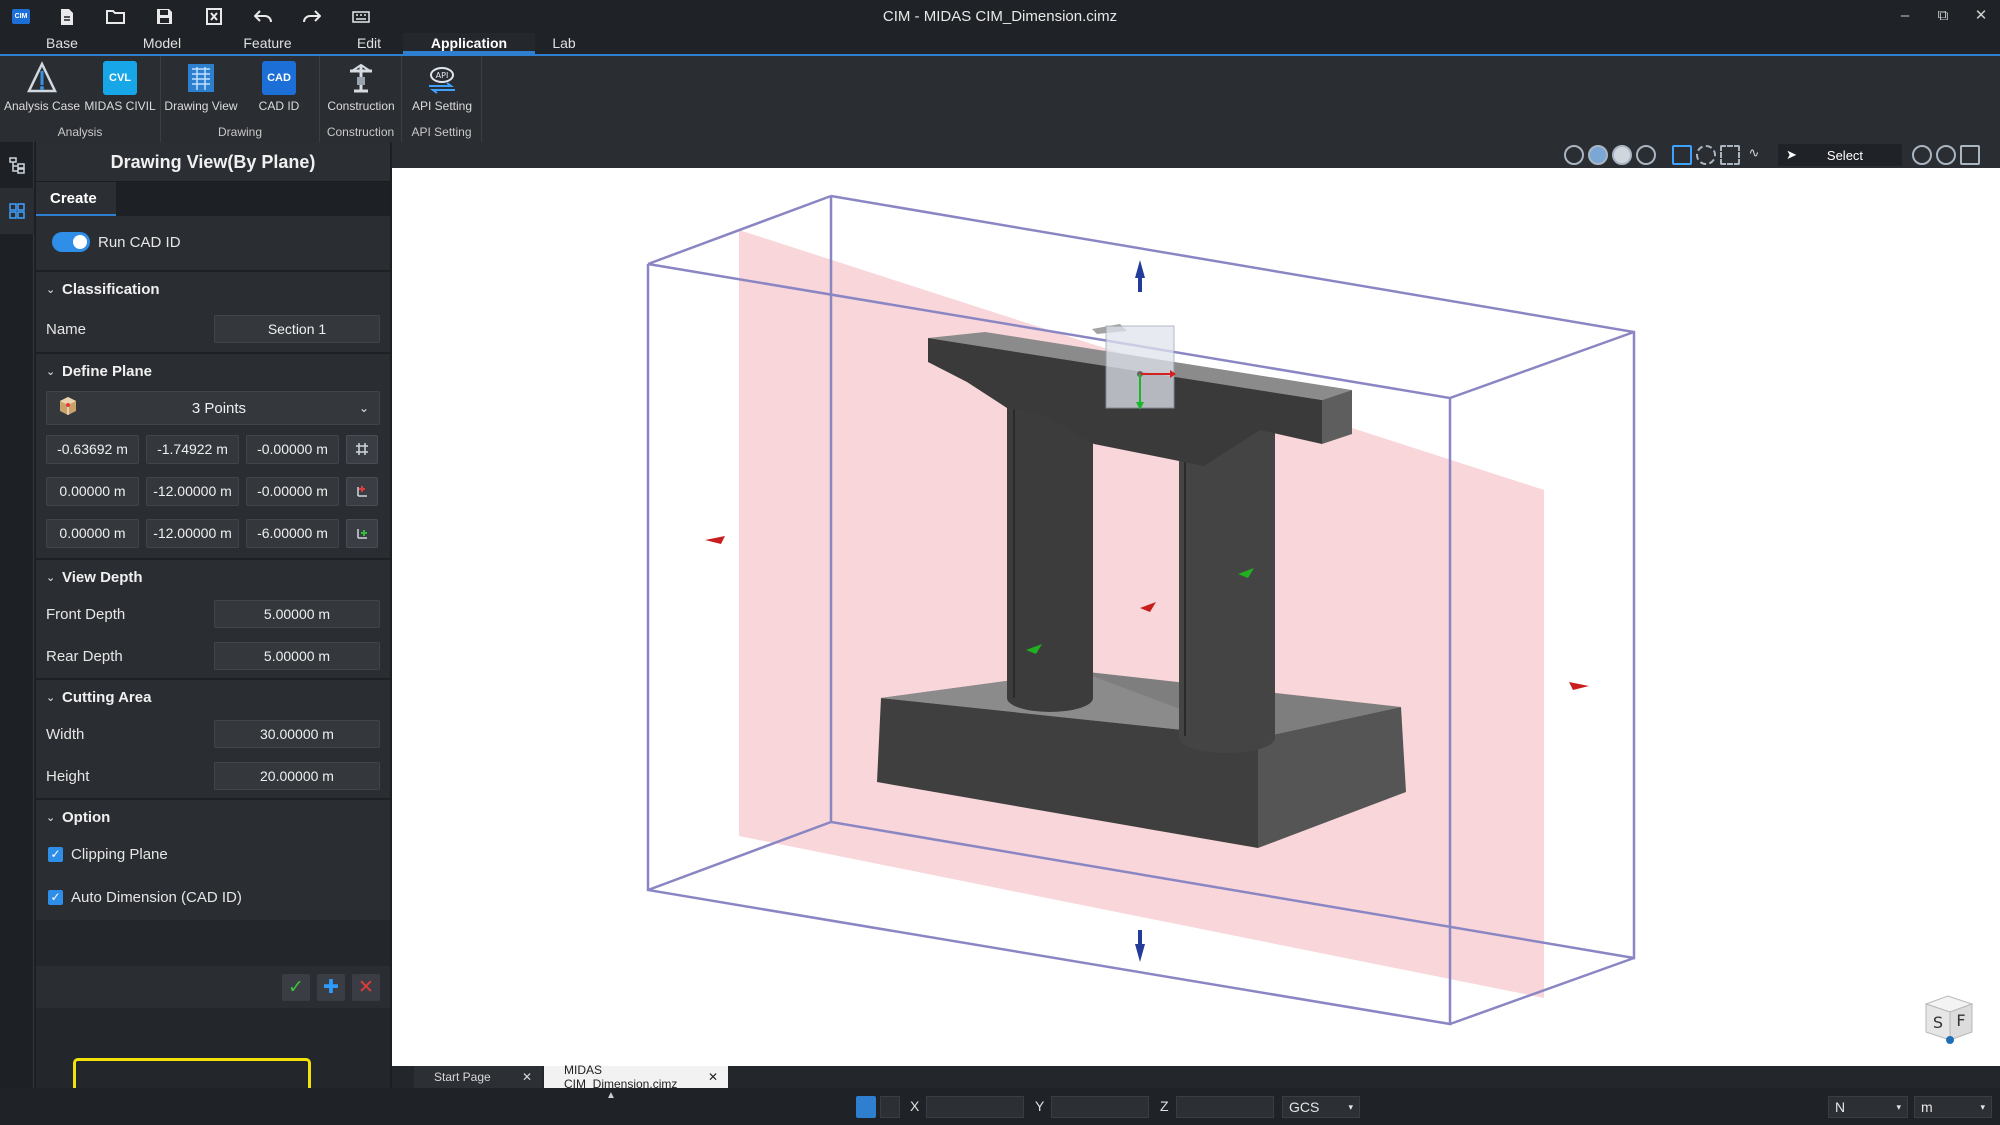 The image size is (2000, 1125). I want to click on minimize-icon: –, so click(1905, 15).